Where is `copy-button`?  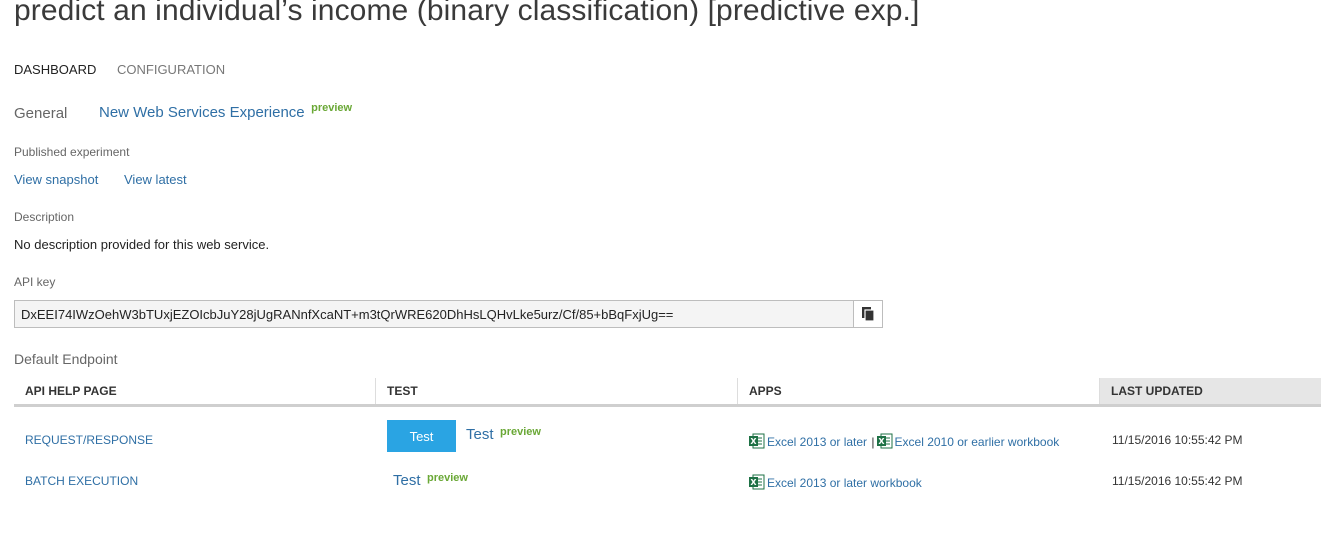
copy-button is located at coordinates (867, 314).